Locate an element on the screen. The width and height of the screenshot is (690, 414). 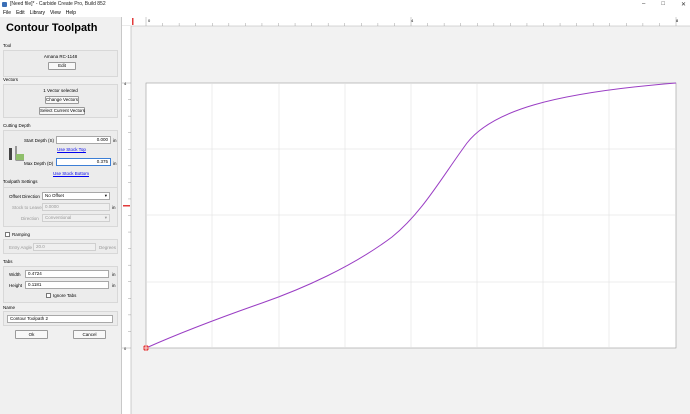
left-ruler-cursor-marker is located at coordinates (126, 206).